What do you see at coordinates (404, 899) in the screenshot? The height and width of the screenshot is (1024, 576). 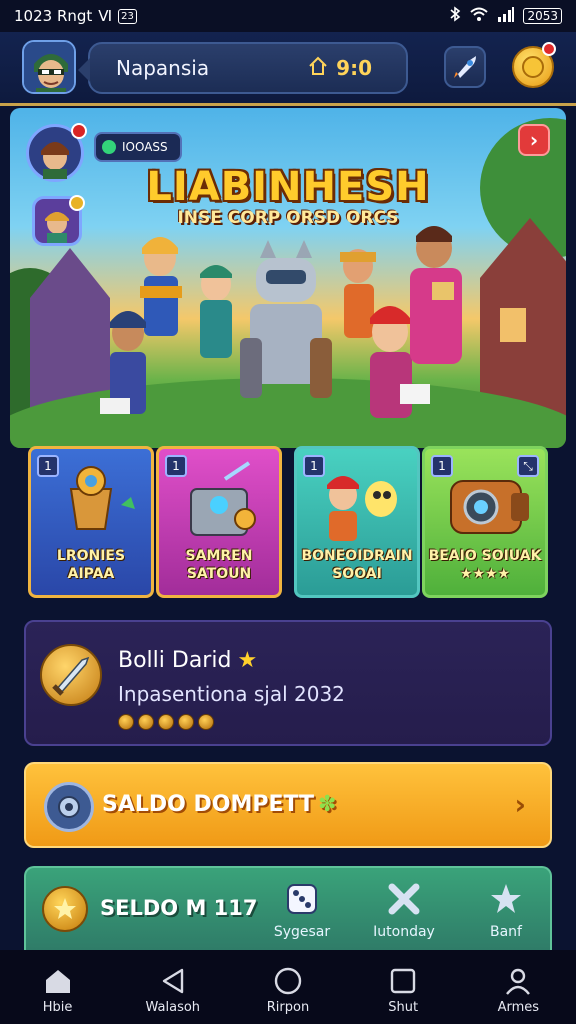 I see `crossed-tools-icon` at bounding box center [404, 899].